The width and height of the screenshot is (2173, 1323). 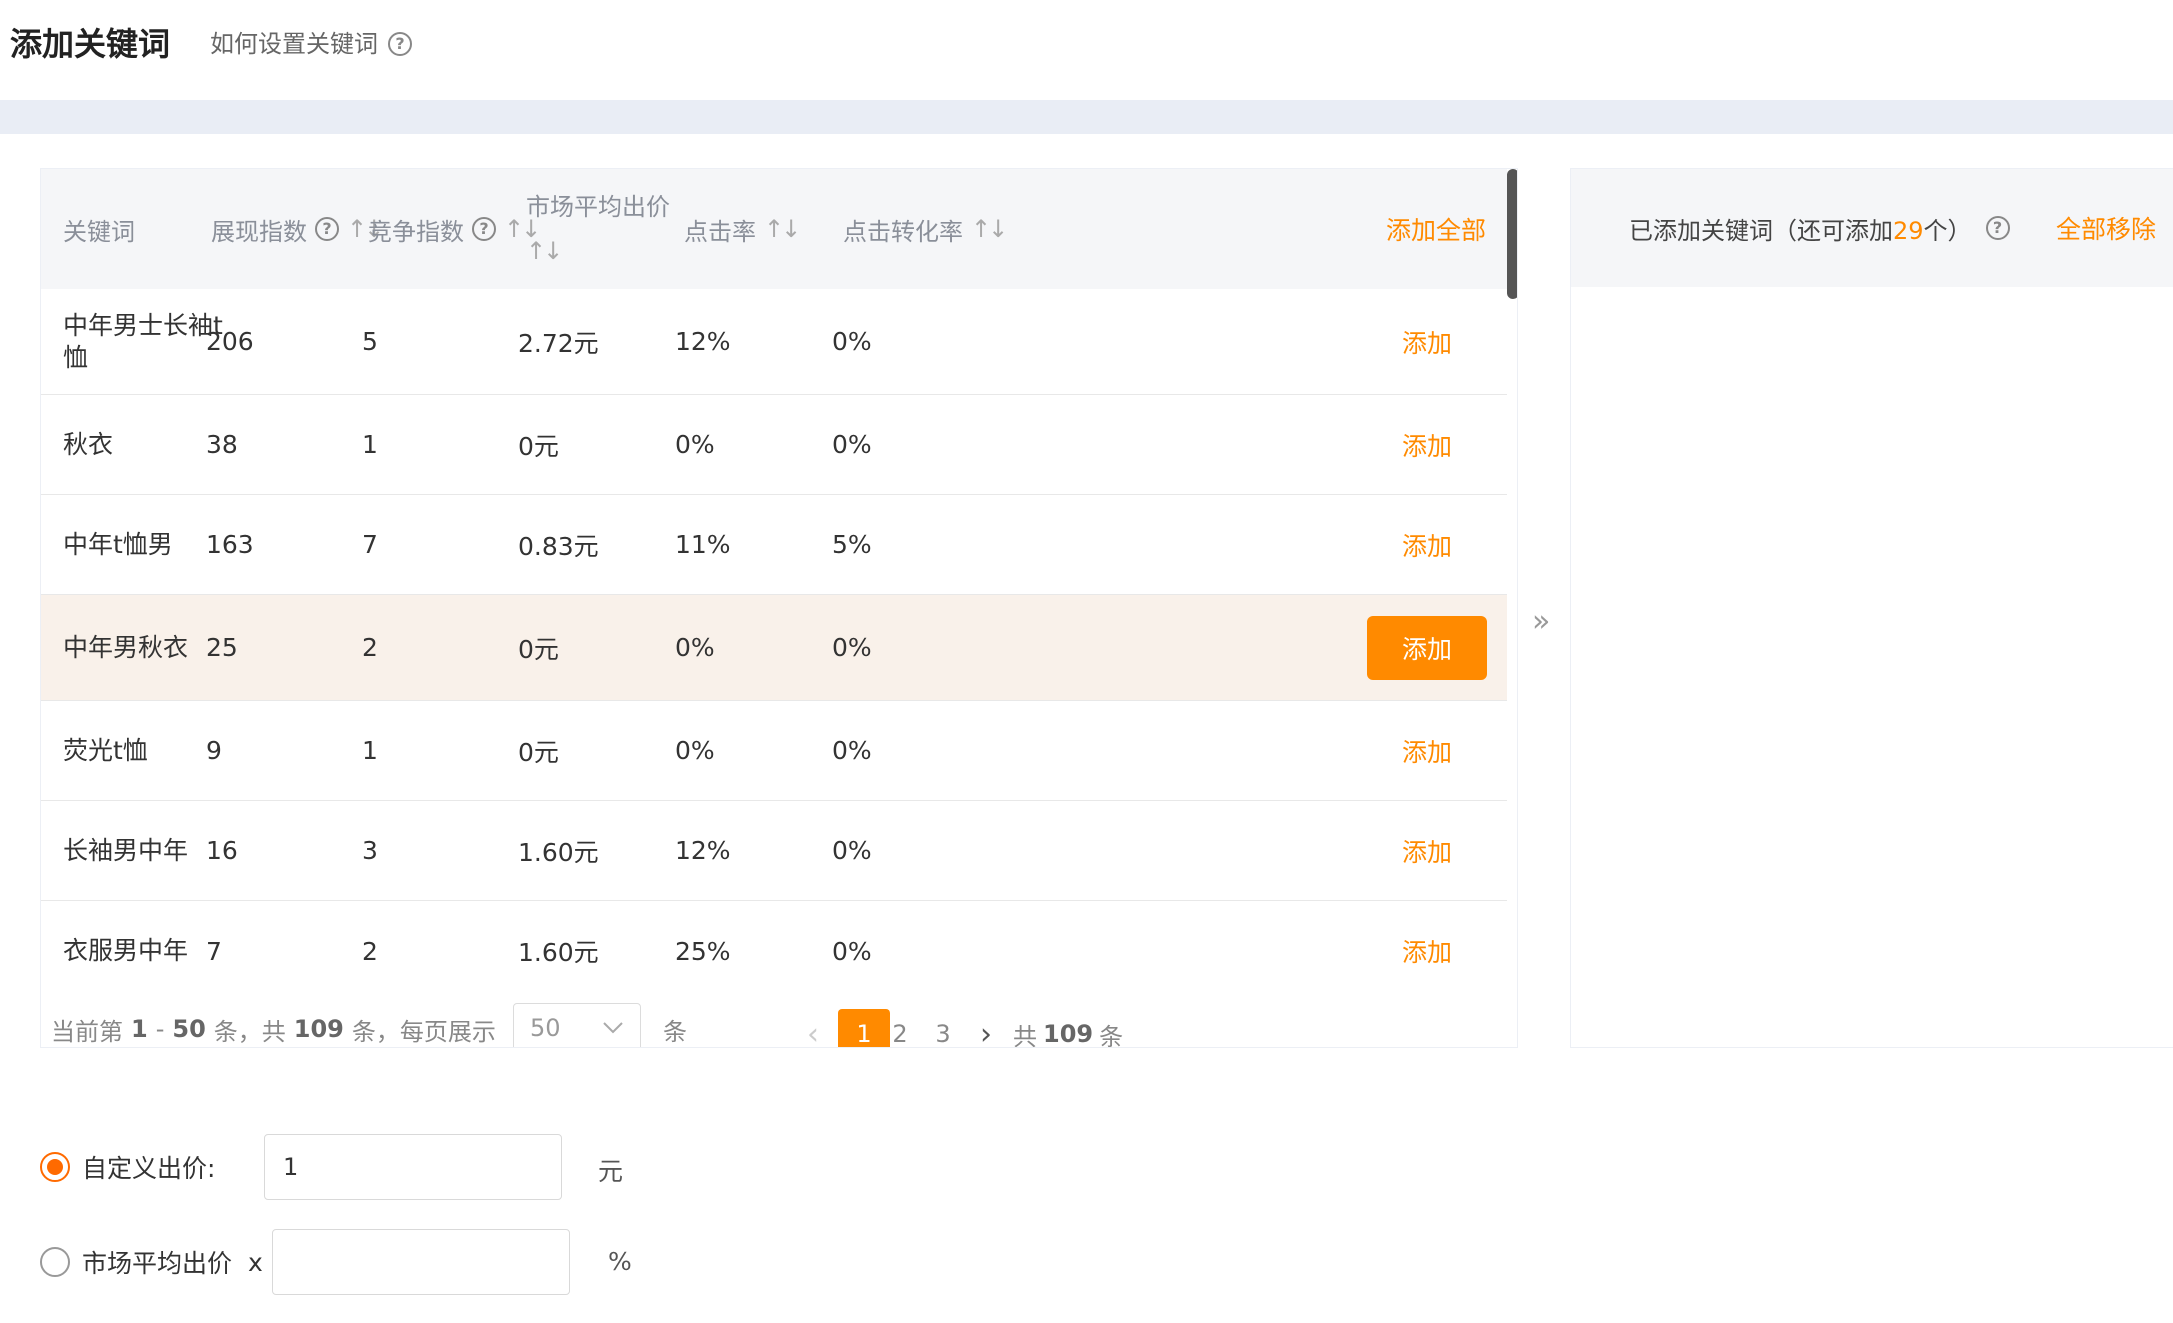 What do you see at coordinates (538, 649) in the screenshot?
I see `cell-avg-bid: 0元` at bounding box center [538, 649].